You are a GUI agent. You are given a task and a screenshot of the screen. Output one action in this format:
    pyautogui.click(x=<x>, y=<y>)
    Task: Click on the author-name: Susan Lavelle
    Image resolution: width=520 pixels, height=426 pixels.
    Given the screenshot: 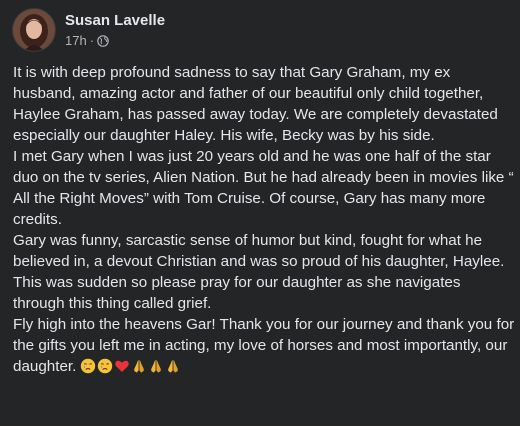 What is the action you would take?
    pyautogui.click(x=115, y=20)
    